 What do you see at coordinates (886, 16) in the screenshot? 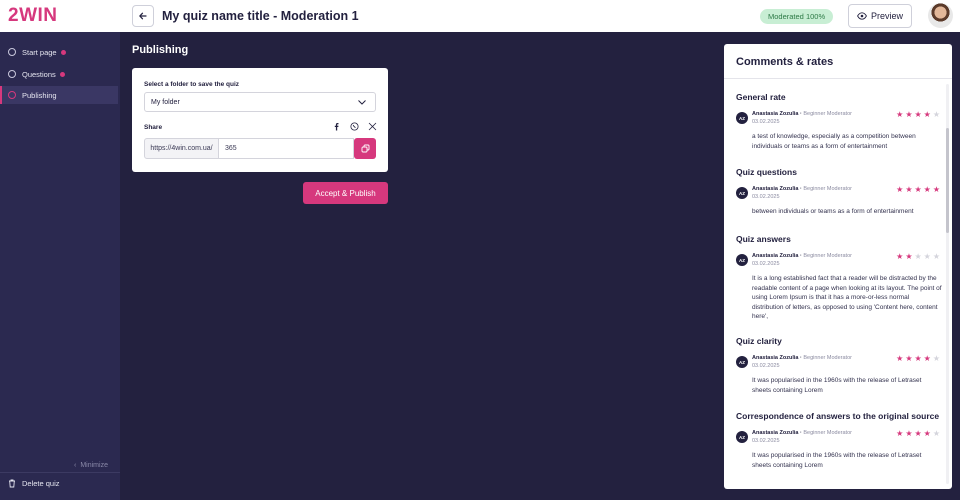
I see `preview-label: Preview` at bounding box center [886, 16].